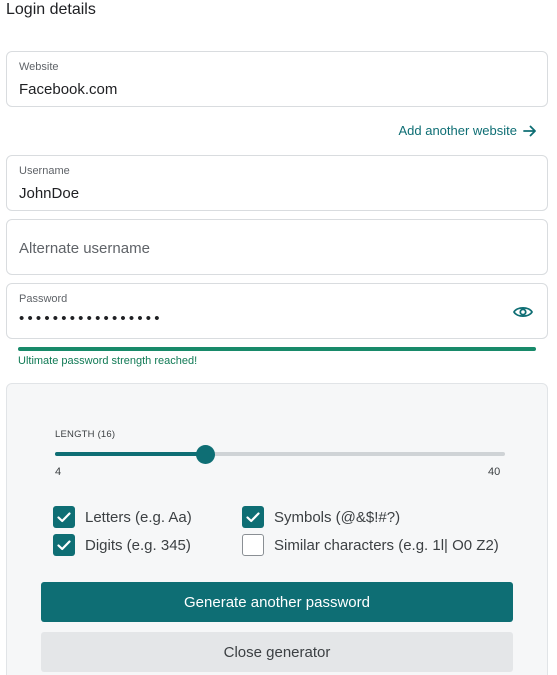 This screenshot has height=675, width=557. I want to click on close-generator-button: Close generator, so click(277, 652).